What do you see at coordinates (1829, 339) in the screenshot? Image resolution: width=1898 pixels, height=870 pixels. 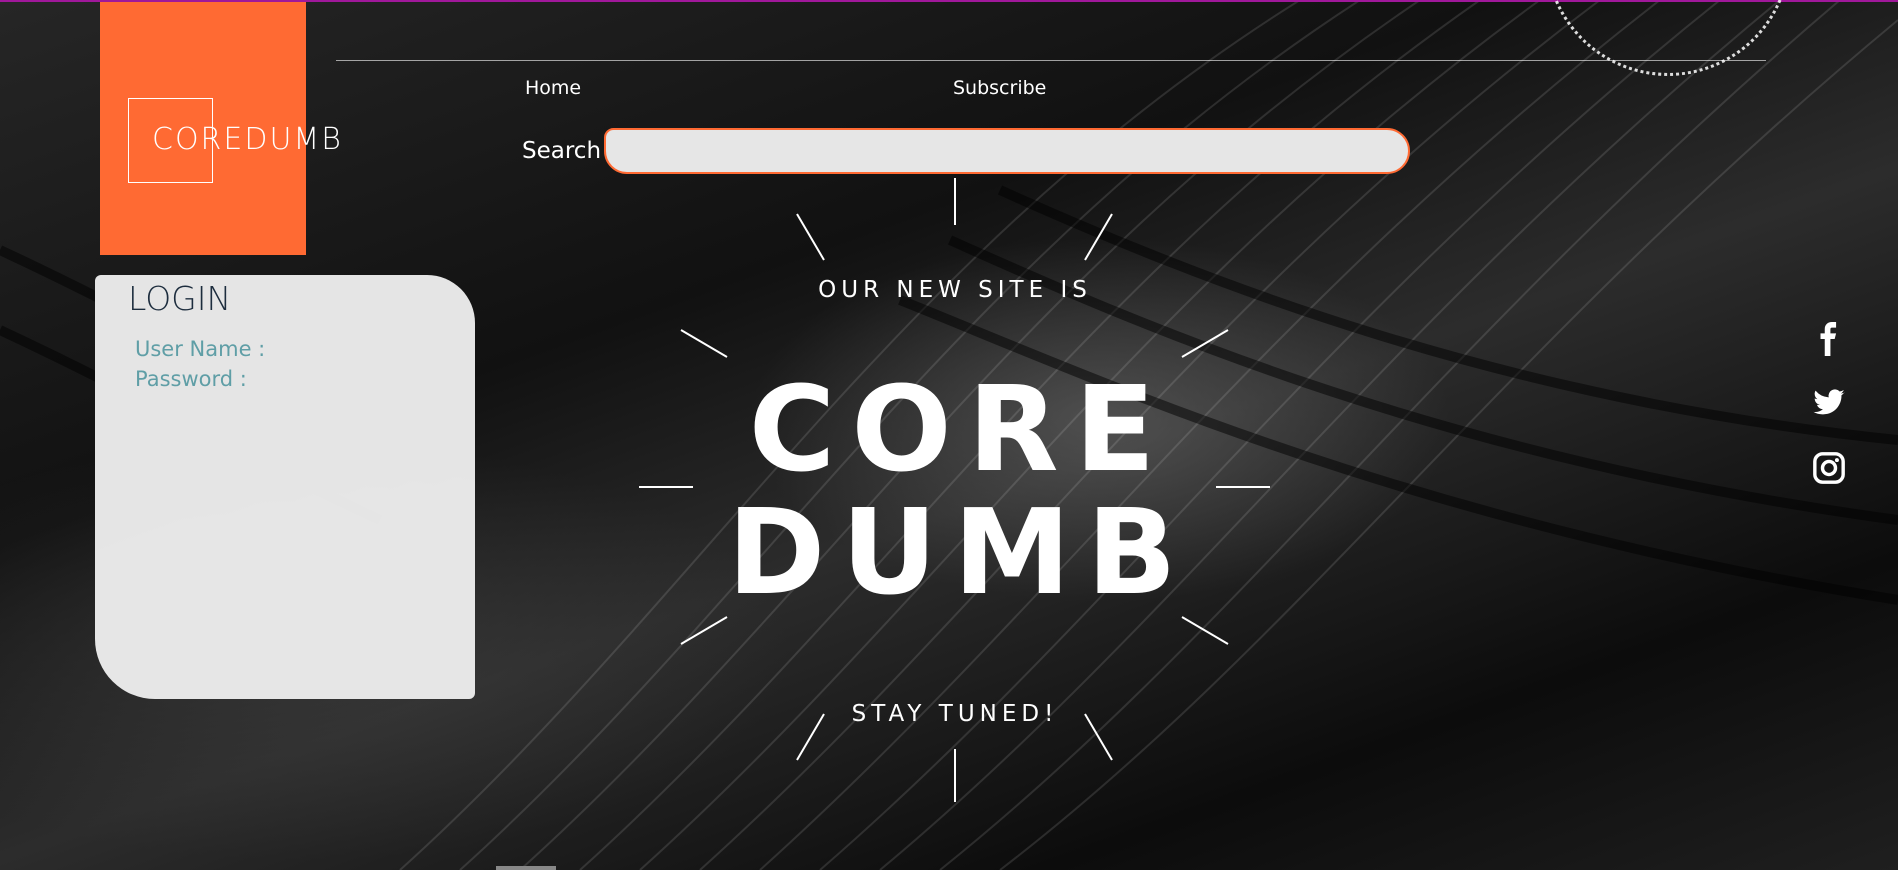 I see `facebook-icon` at bounding box center [1829, 339].